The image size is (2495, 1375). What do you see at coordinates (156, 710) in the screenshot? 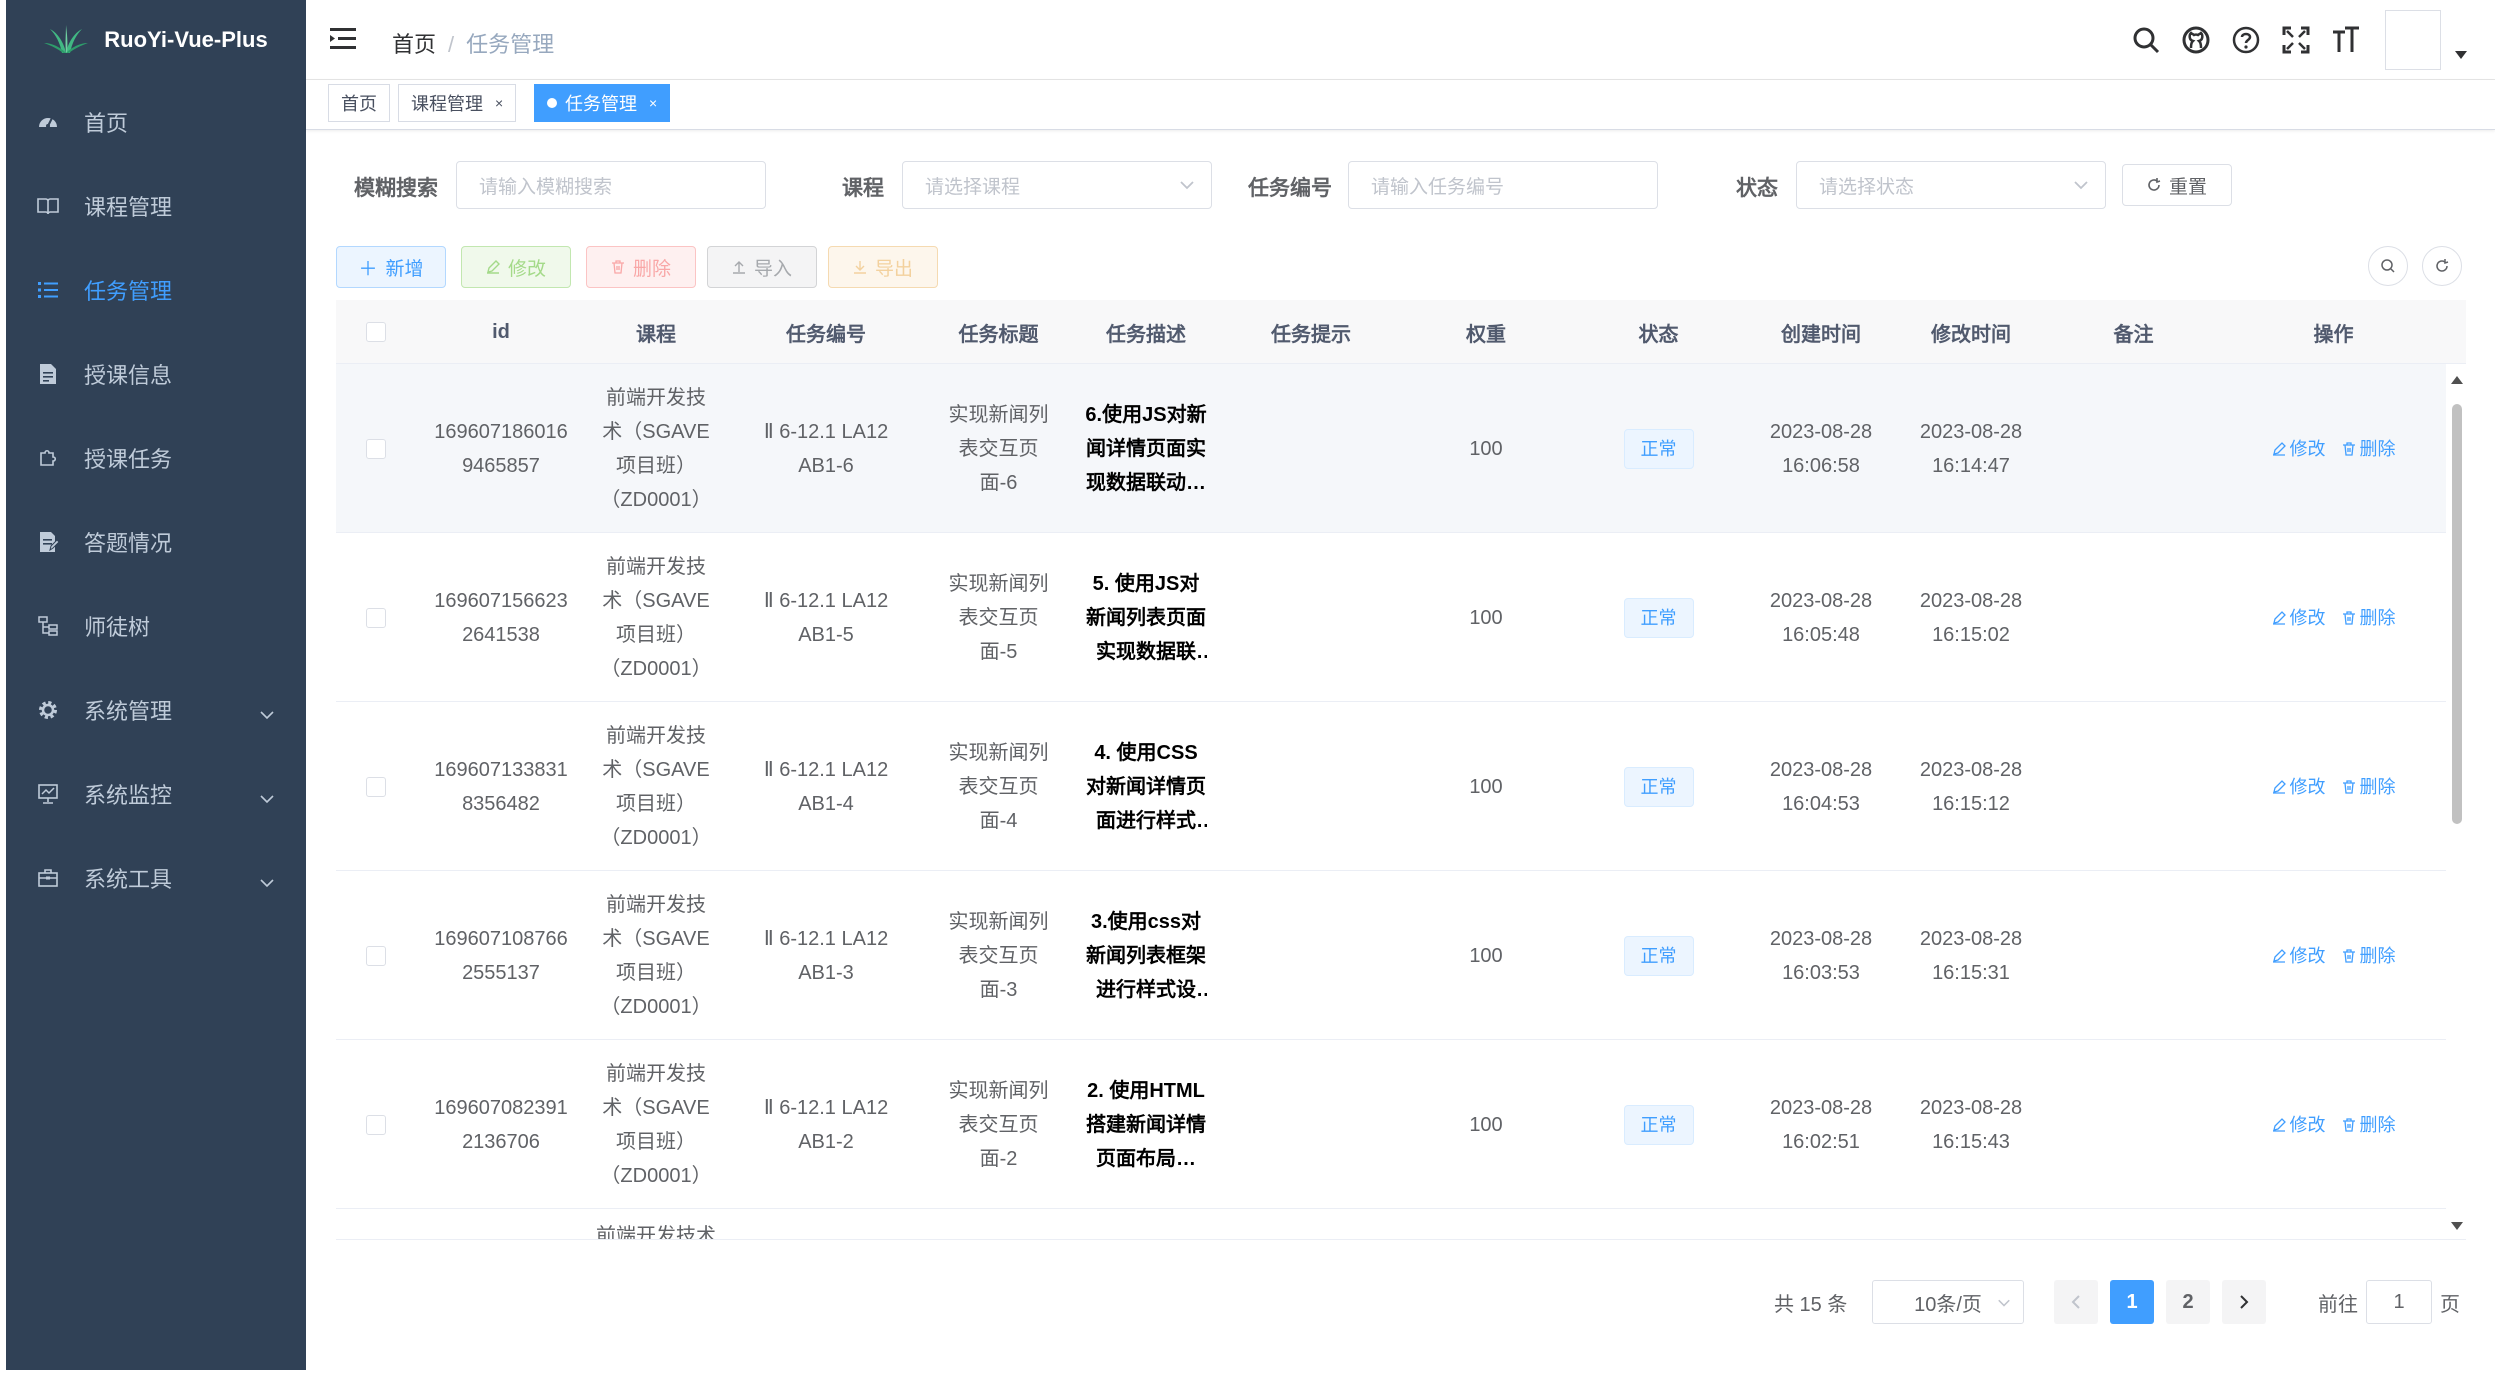
I see `sidebar-item: 系统管理` at bounding box center [156, 710].